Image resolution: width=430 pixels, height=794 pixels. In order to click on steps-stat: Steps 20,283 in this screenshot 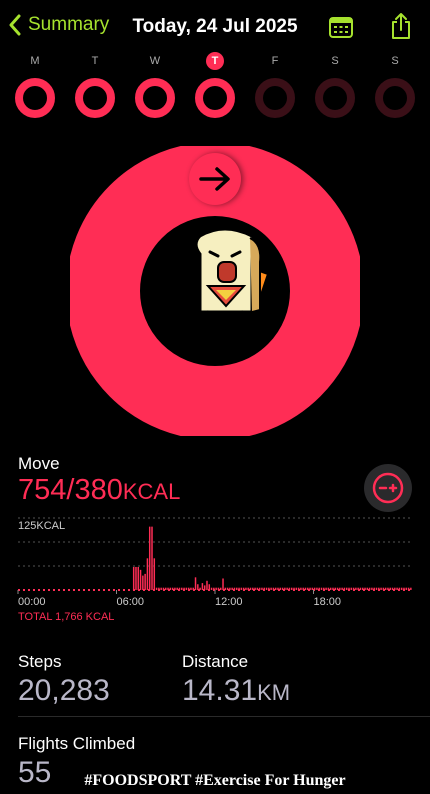, I will do `click(64, 680)`.